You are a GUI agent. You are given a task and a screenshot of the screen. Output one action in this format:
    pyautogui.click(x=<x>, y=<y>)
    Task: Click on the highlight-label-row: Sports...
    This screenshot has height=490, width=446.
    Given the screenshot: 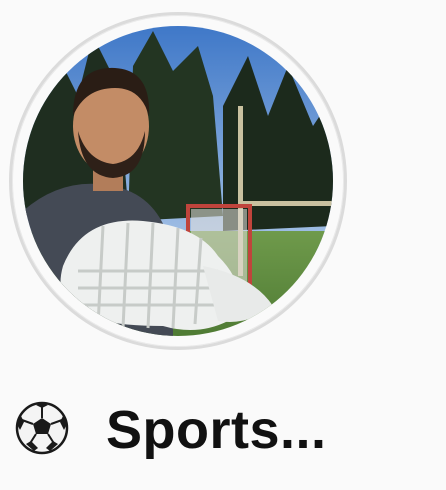 What is the action you would take?
    pyautogui.click(x=223, y=431)
    